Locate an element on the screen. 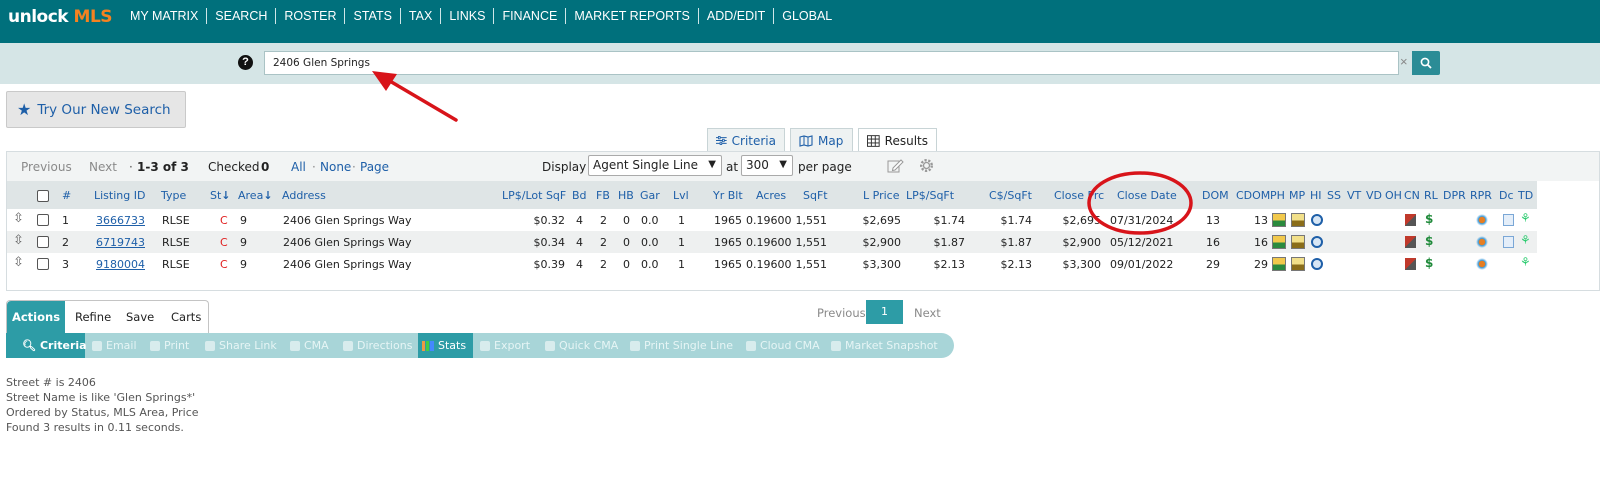  nav-stats: STATS is located at coordinates (371, 16).